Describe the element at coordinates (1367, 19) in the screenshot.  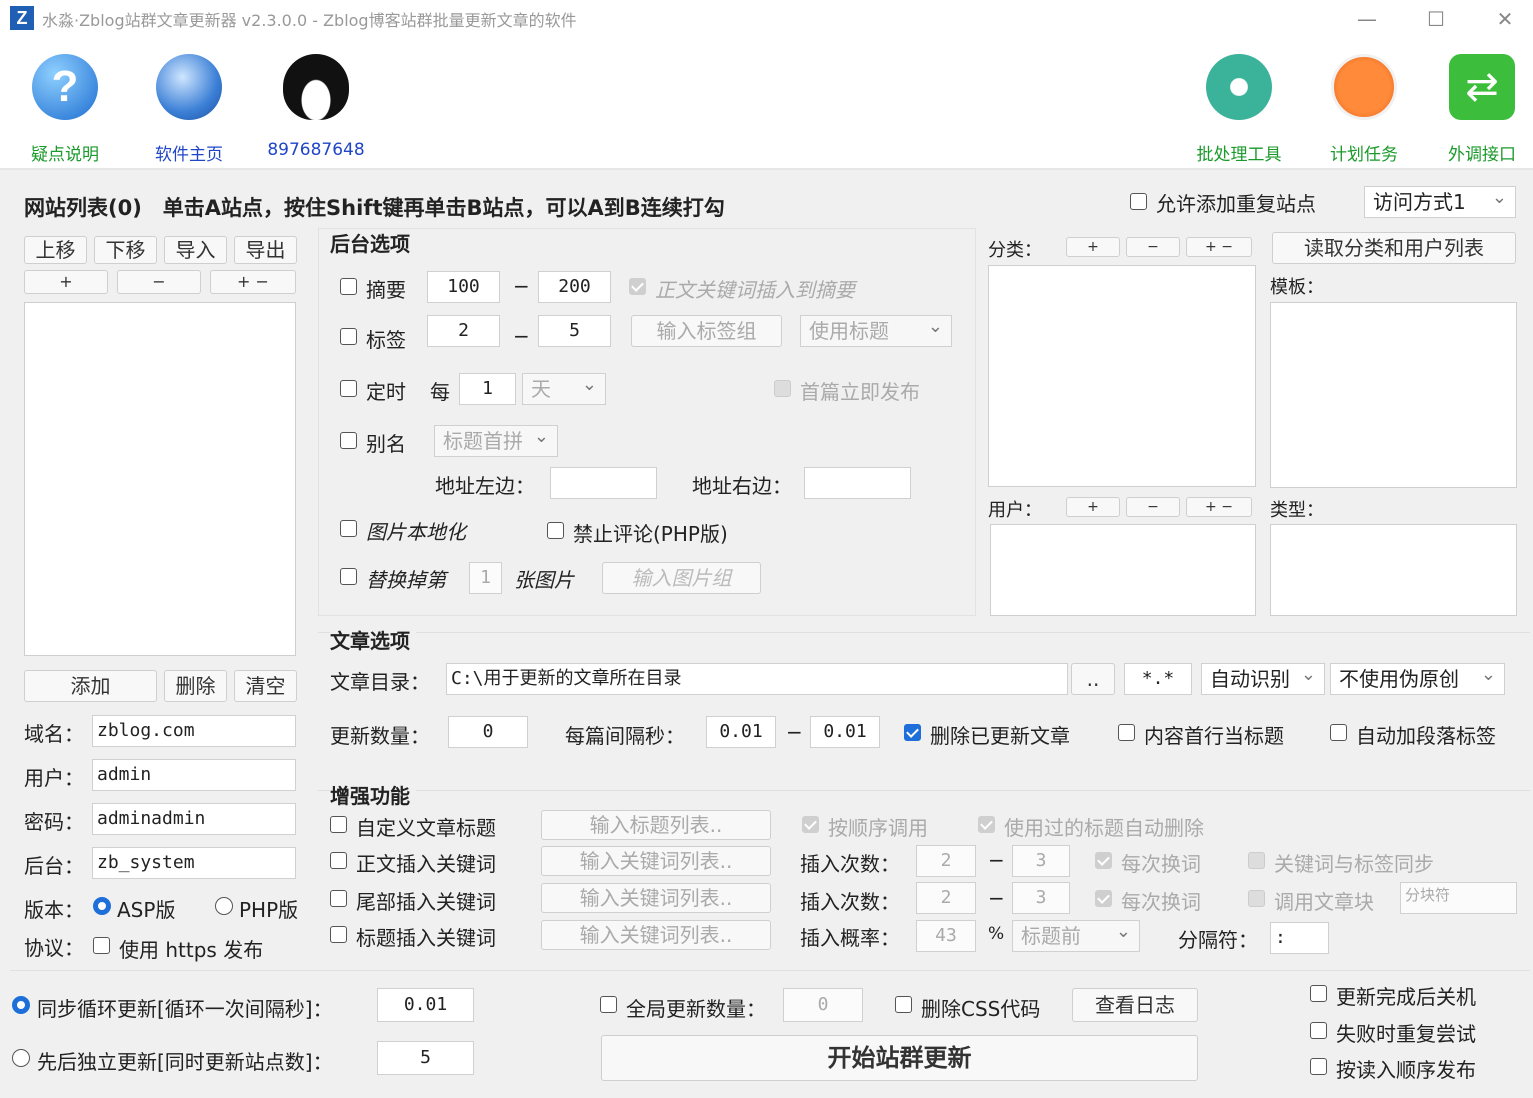
I see `minimize-button: —` at that location.